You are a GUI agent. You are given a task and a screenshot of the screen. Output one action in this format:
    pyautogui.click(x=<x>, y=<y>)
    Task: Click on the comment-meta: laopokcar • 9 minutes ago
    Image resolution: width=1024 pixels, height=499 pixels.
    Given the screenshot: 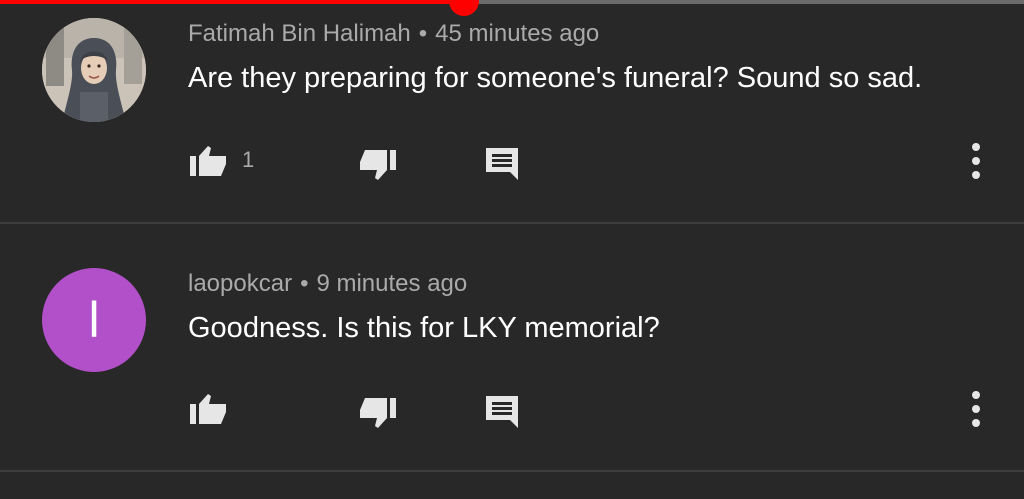 What is the action you would take?
    pyautogui.click(x=327, y=284)
    